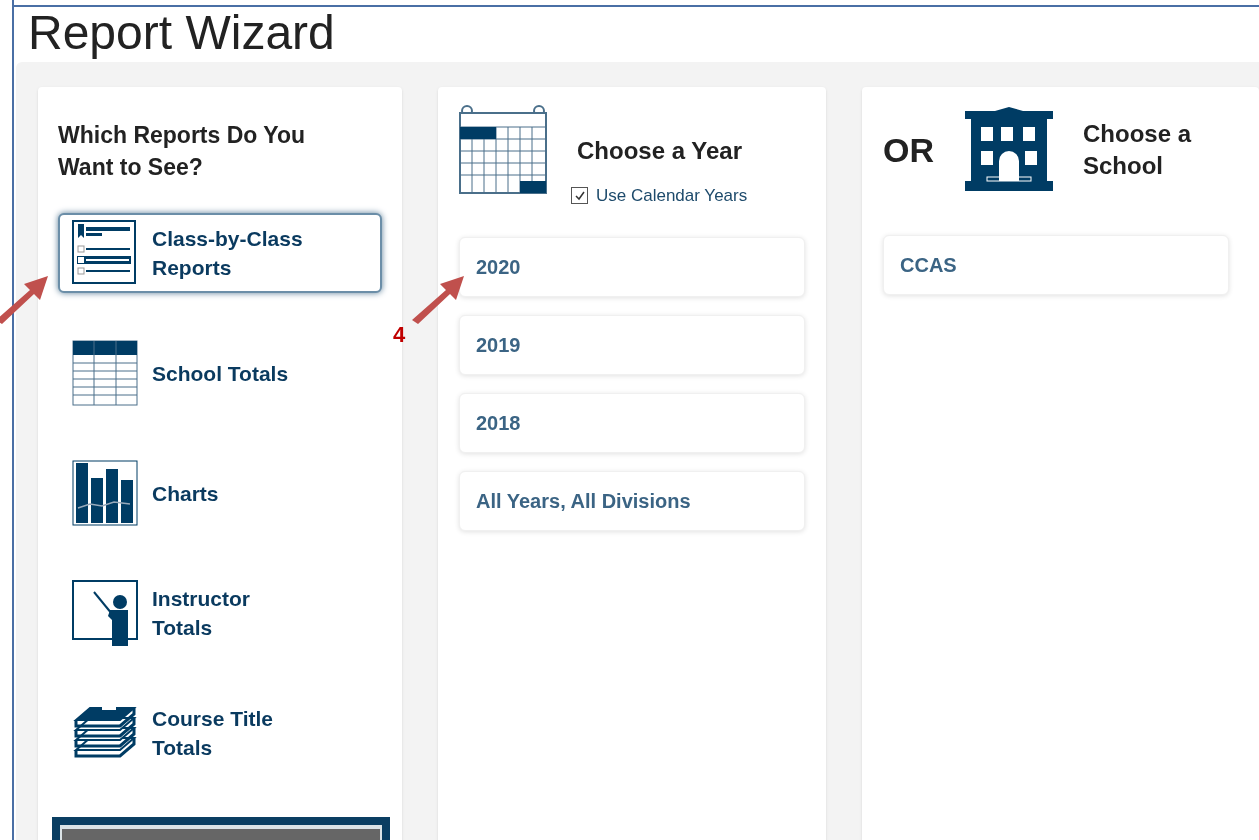 Image resolution: width=1259 pixels, height=840 pixels. Describe the element at coordinates (632, 344) in the screenshot. I see `year-option: 2019` at that location.